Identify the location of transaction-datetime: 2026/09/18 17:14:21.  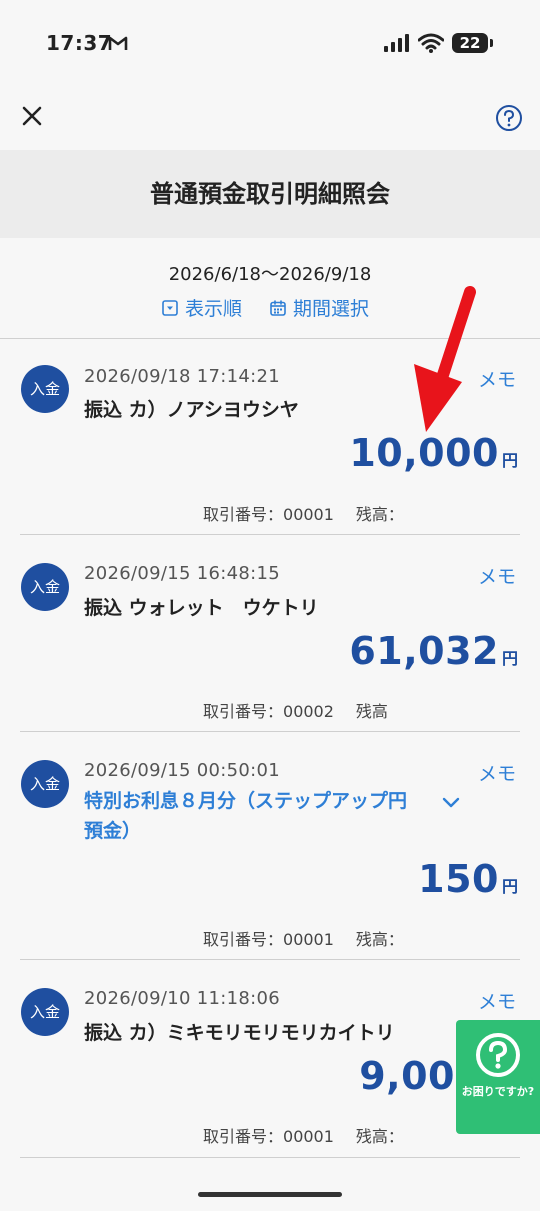
(182, 376).